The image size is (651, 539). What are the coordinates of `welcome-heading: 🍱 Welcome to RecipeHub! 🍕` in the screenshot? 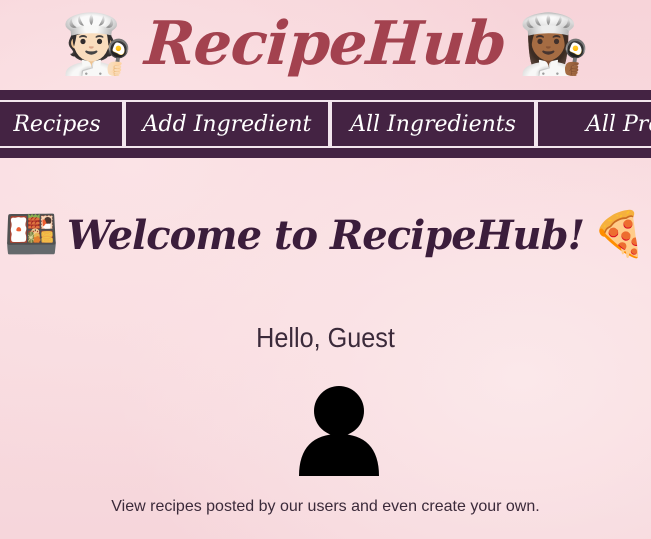 It's located at (325, 235).